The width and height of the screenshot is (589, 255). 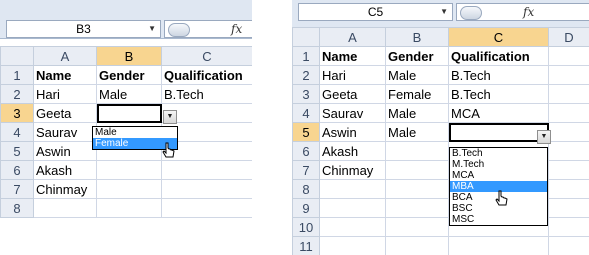 What do you see at coordinates (417, 132) in the screenshot?
I see `cell-b5: Male` at bounding box center [417, 132].